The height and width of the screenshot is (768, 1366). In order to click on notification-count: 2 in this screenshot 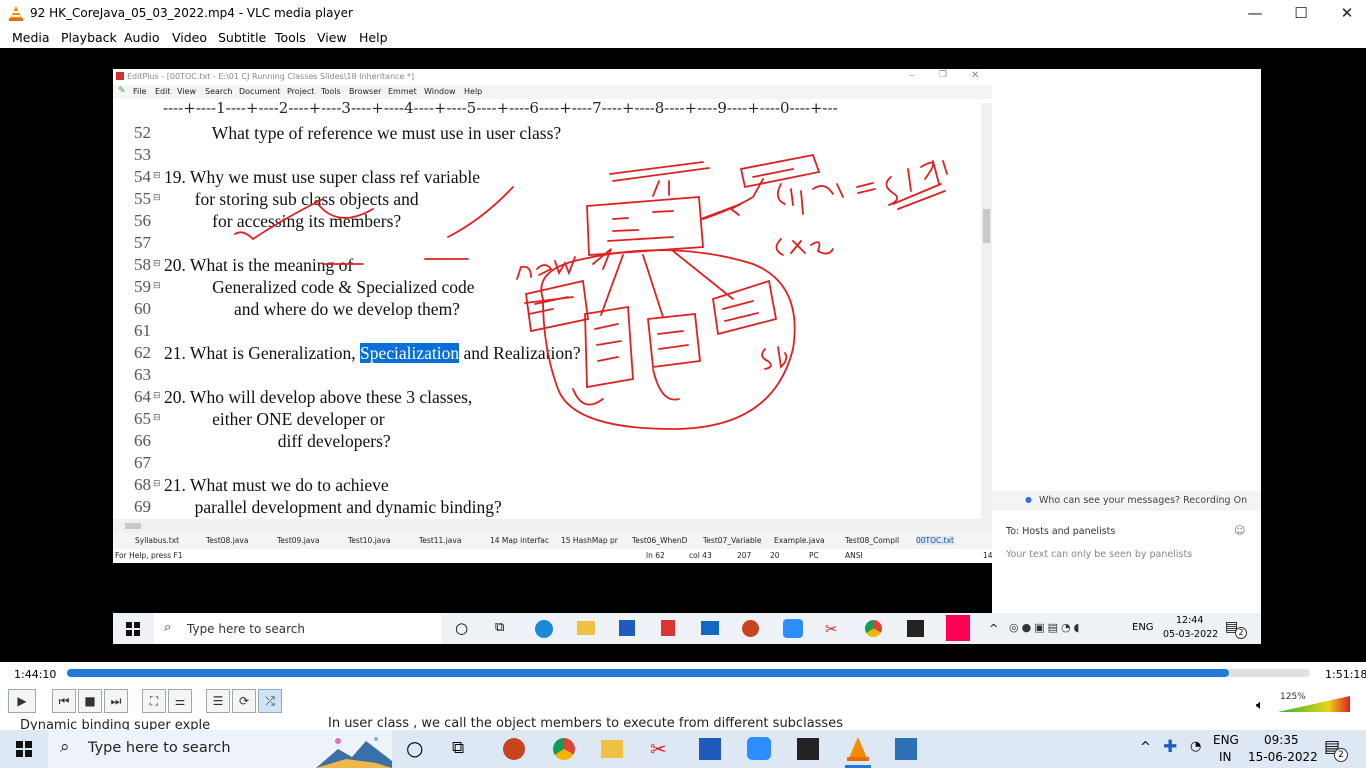, I will do `click(1341, 755)`.